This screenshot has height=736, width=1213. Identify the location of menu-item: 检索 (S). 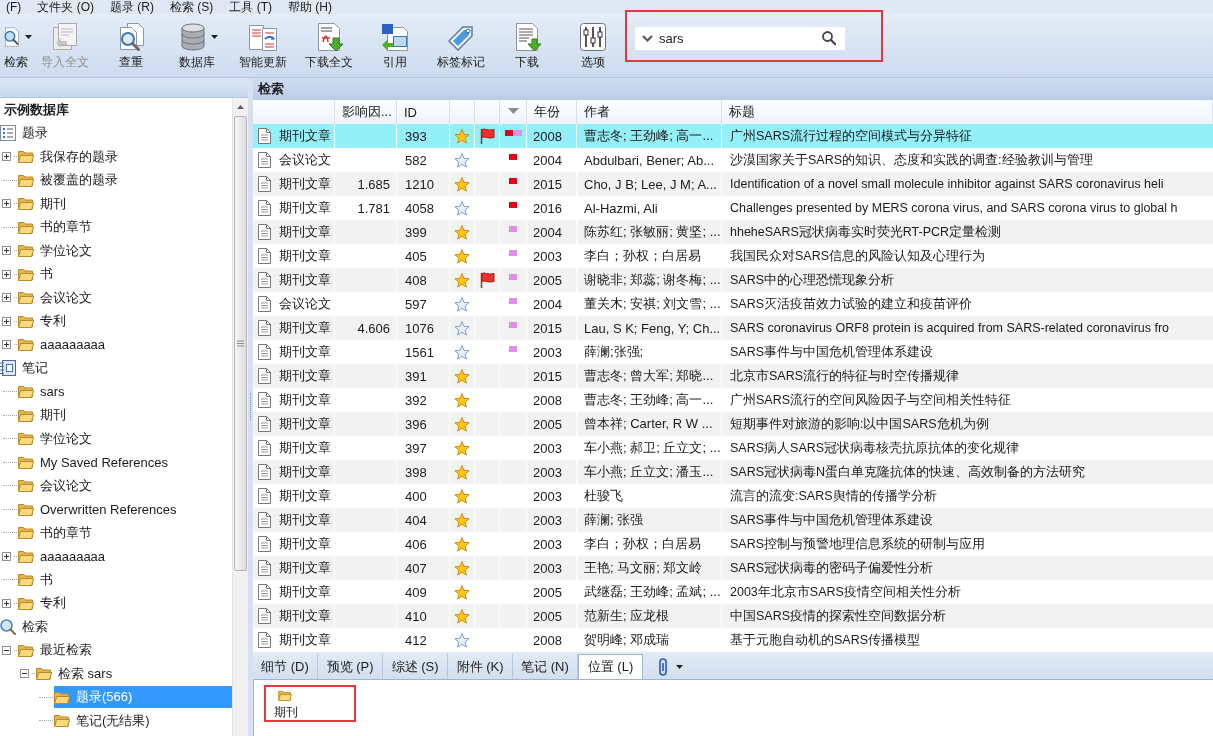
(192, 7).